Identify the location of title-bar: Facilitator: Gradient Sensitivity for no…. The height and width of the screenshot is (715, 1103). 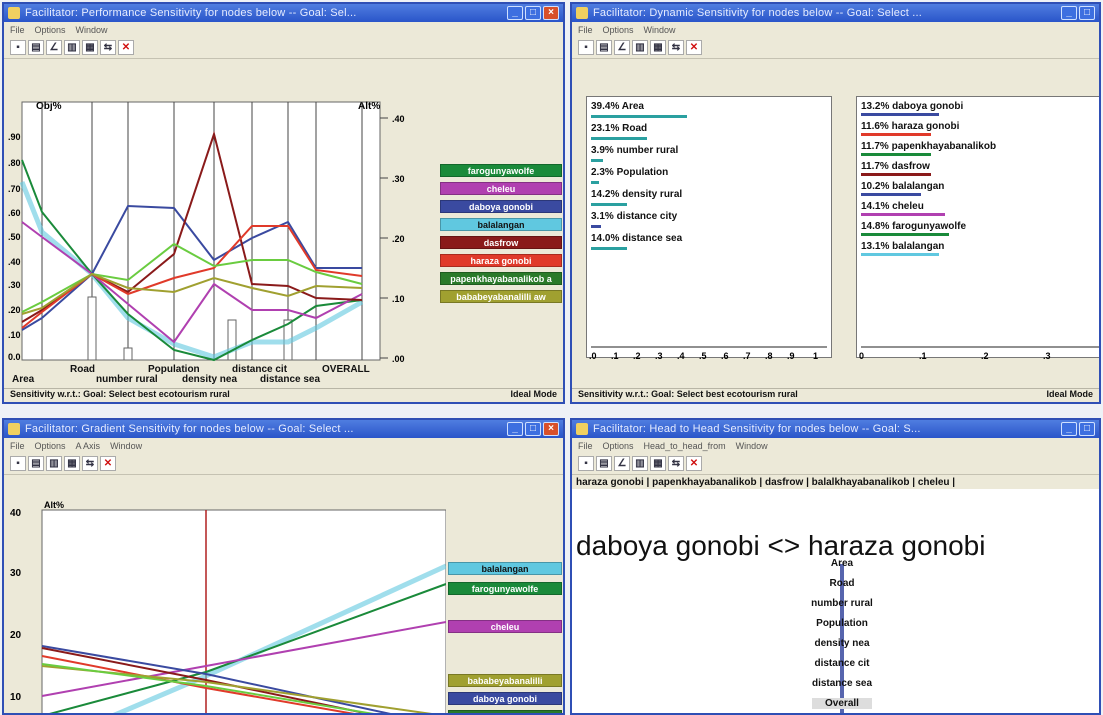
(283, 429).